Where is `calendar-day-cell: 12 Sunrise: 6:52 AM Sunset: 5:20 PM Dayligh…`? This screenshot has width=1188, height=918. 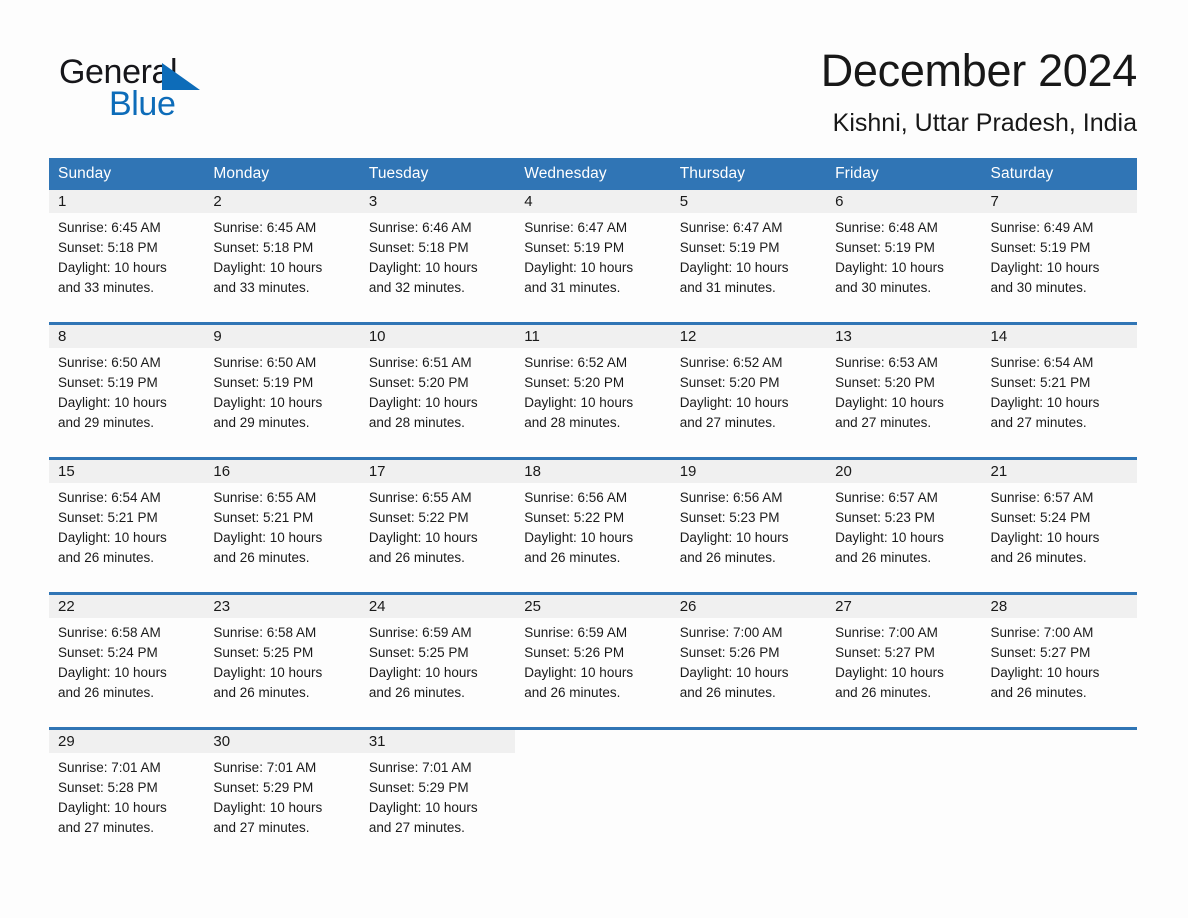 calendar-day-cell: 12 Sunrise: 6:52 AM Sunset: 5:20 PM Dayligh… is located at coordinates (748, 385).